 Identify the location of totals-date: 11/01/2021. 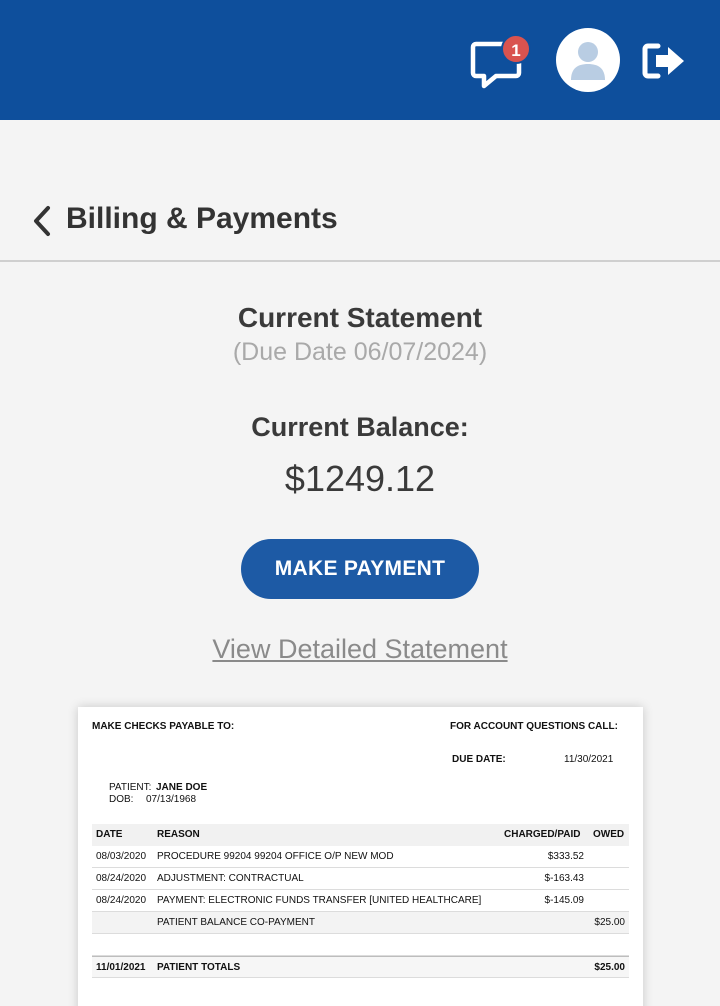
(121, 967).